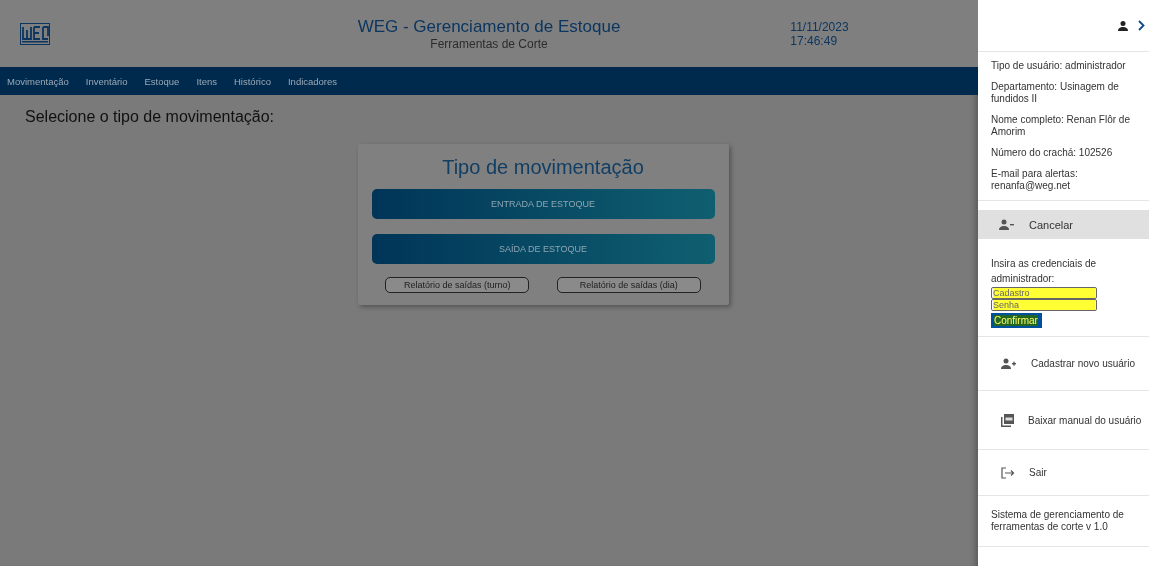  What do you see at coordinates (814, 40) in the screenshot?
I see `time-text: 17:46:49` at bounding box center [814, 40].